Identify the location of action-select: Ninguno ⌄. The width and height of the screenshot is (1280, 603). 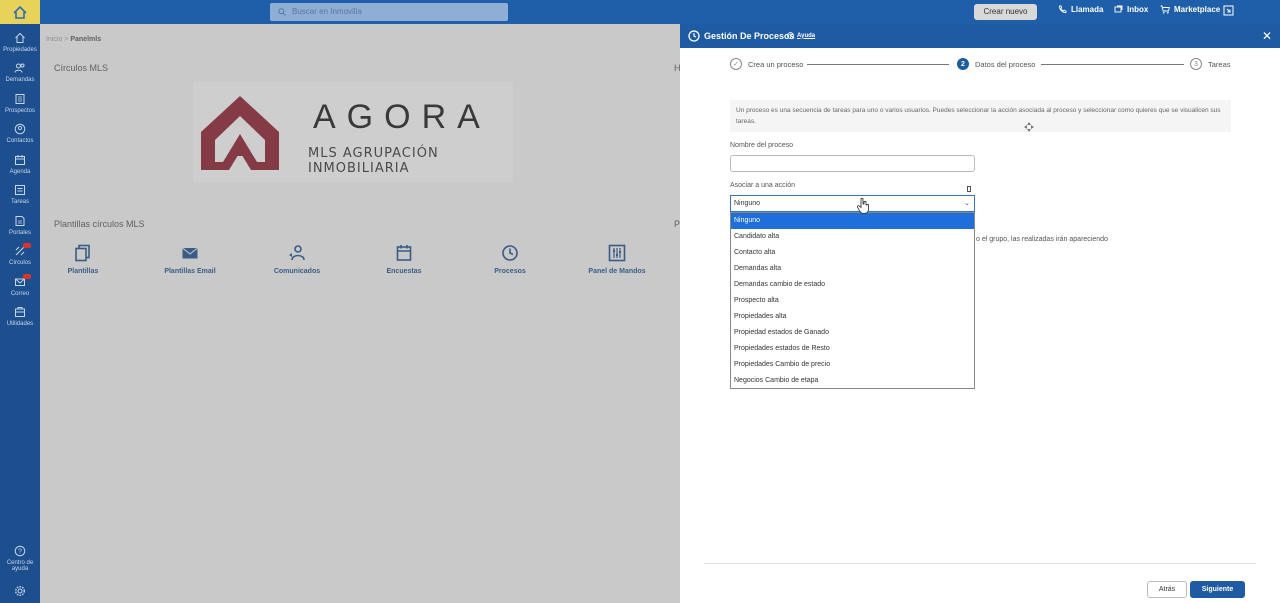
(852, 203).